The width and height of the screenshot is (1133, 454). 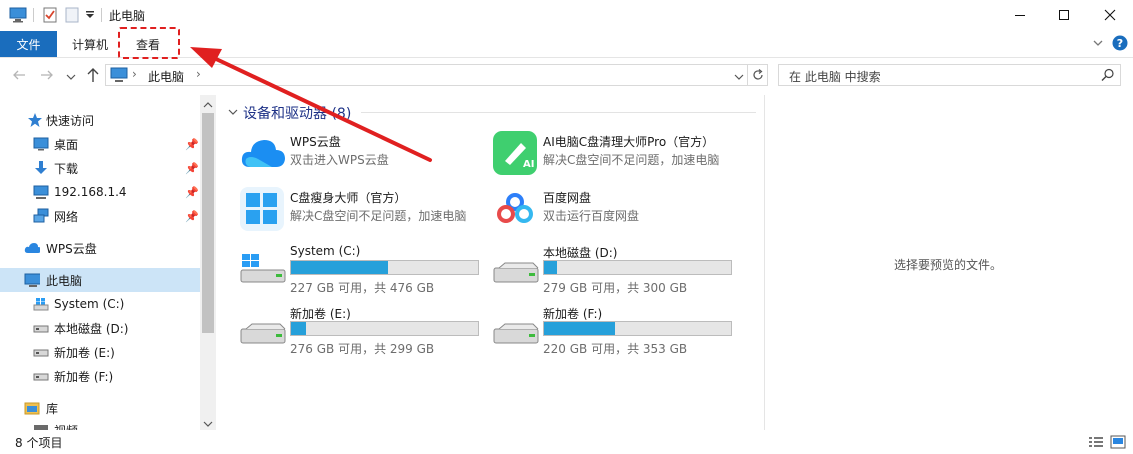 What do you see at coordinates (100, 120) in the screenshot?
I see `nav-quick-access: 快速访问` at bounding box center [100, 120].